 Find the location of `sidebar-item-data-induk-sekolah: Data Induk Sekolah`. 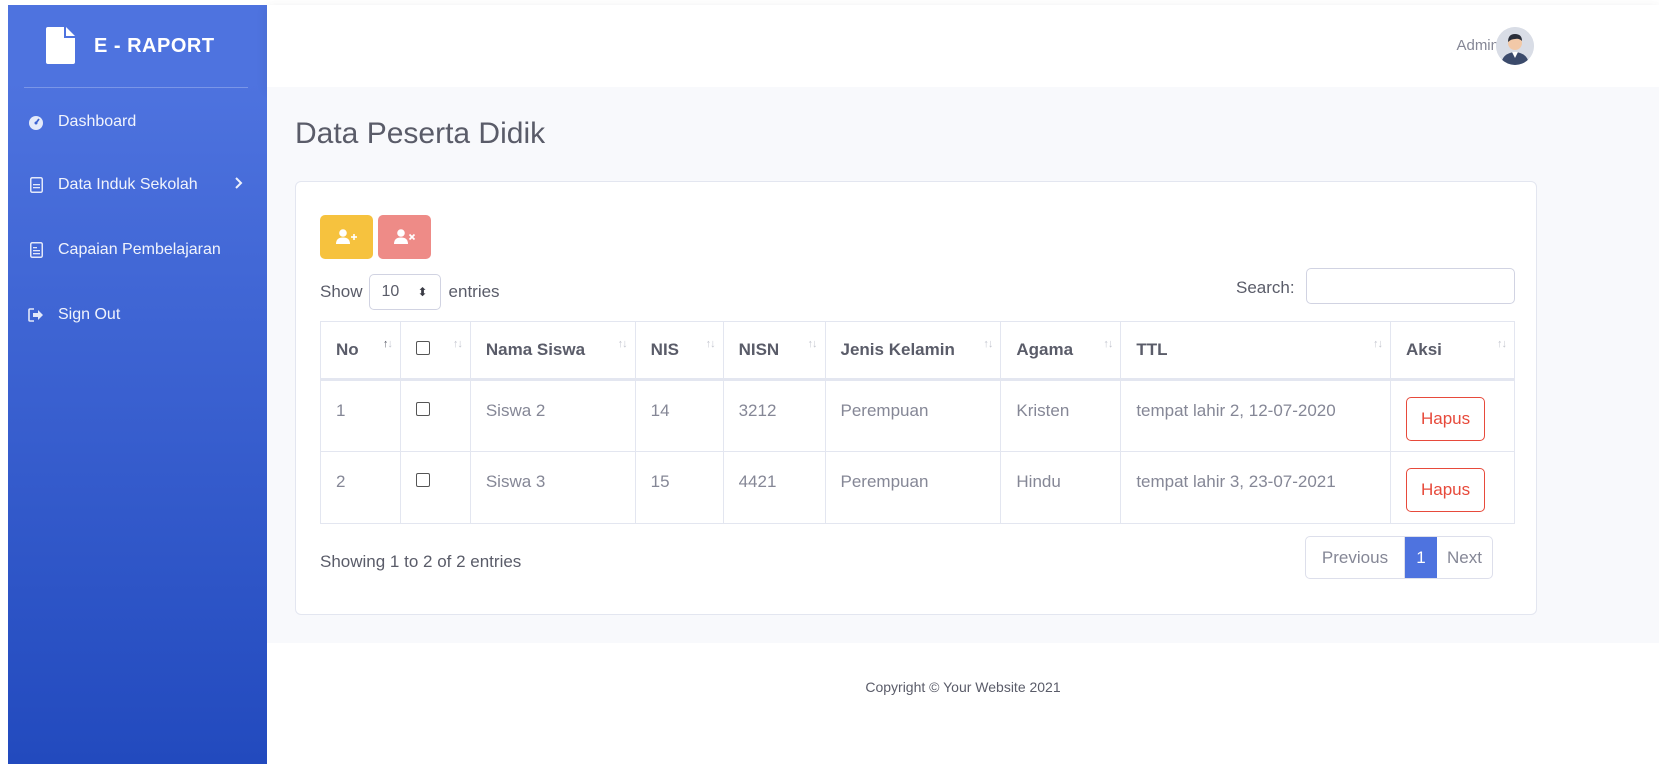

sidebar-item-data-induk-sekolah: Data Induk Sekolah is located at coordinates (137, 185).